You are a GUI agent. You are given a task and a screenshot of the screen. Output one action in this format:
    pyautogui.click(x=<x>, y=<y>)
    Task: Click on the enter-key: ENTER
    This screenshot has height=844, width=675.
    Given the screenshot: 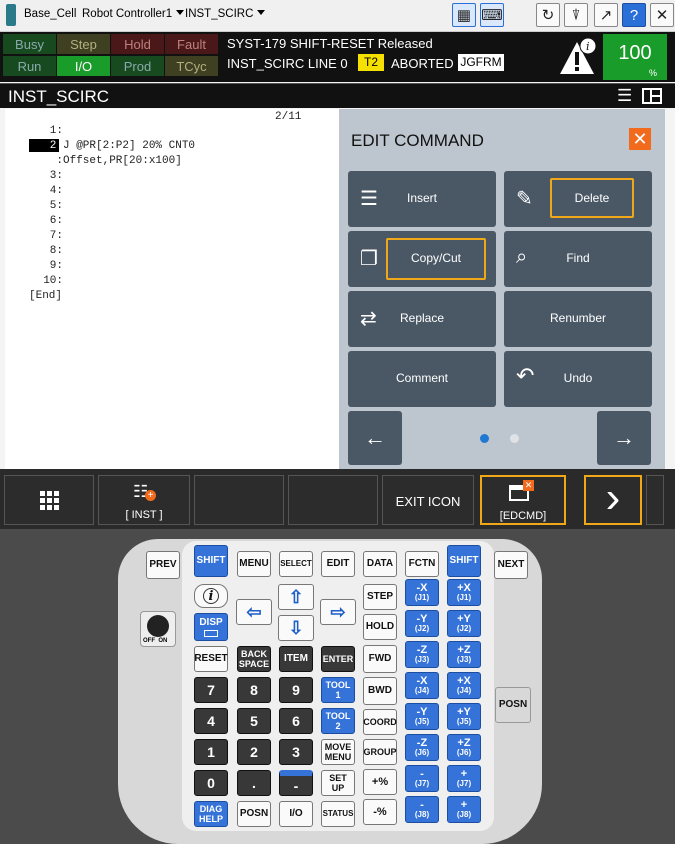 What is the action you would take?
    pyautogui.click(x=338, y=659)
    